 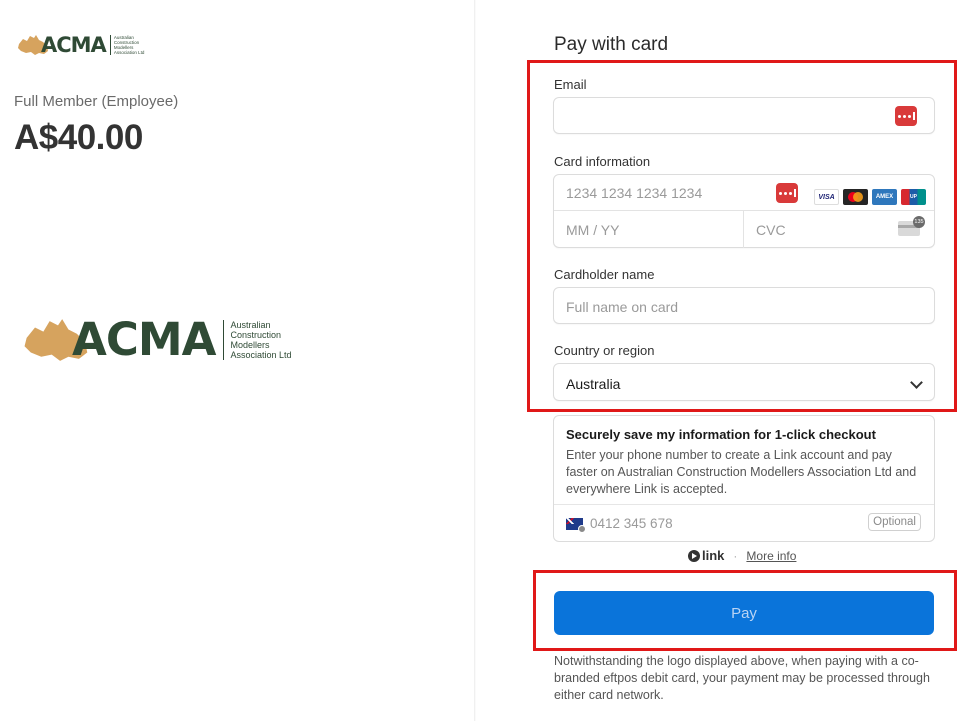 What do you see at coordinates (744, 613) in the screenshot?
I see `pay-button: Pay` at bounding box center [744, 613].